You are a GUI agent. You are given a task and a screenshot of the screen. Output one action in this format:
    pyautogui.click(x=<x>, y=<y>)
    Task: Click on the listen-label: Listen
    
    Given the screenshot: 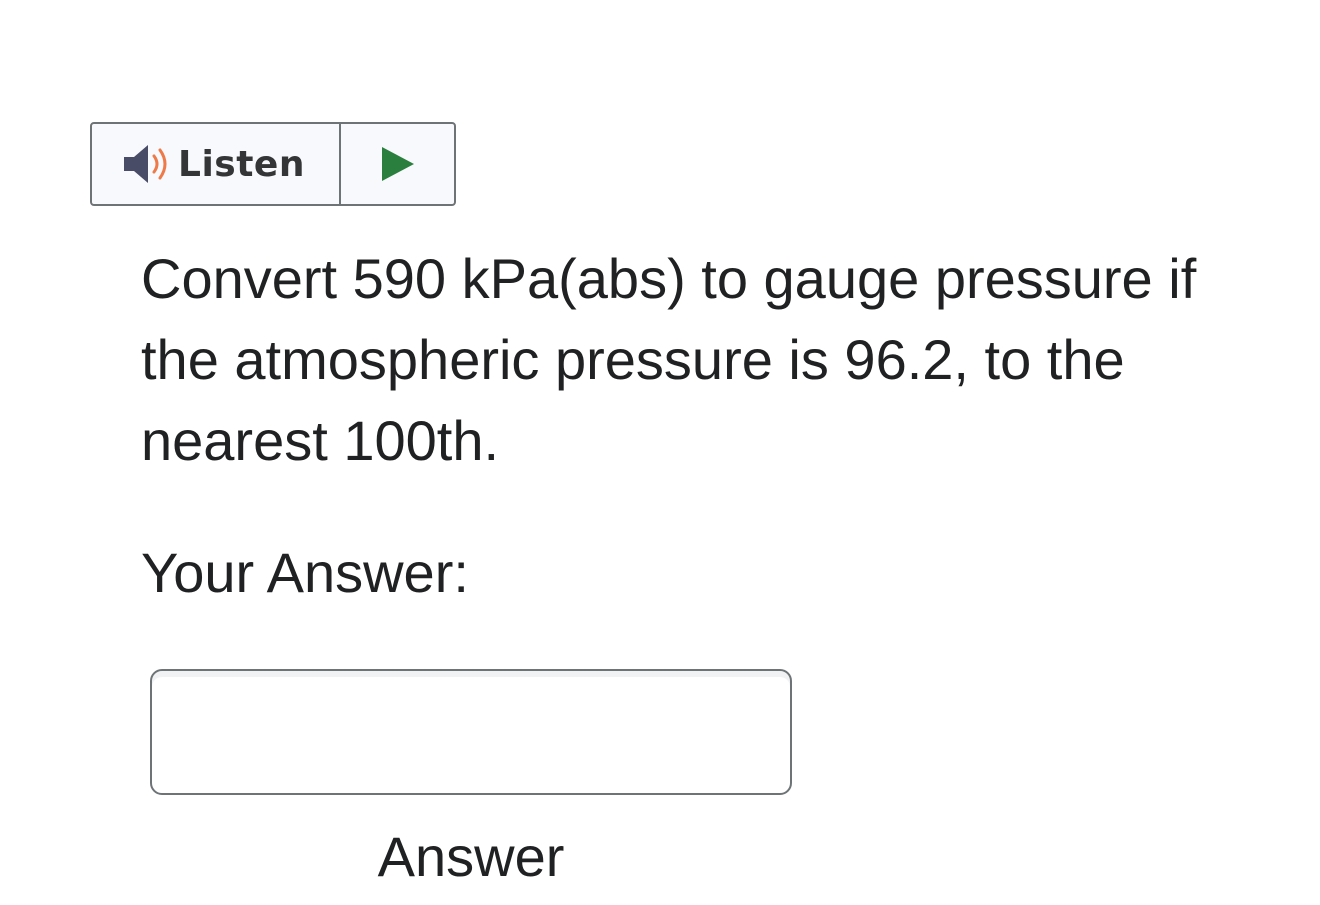 What is the action you would take?
    pyautogui.click(x=241, y=164)
    